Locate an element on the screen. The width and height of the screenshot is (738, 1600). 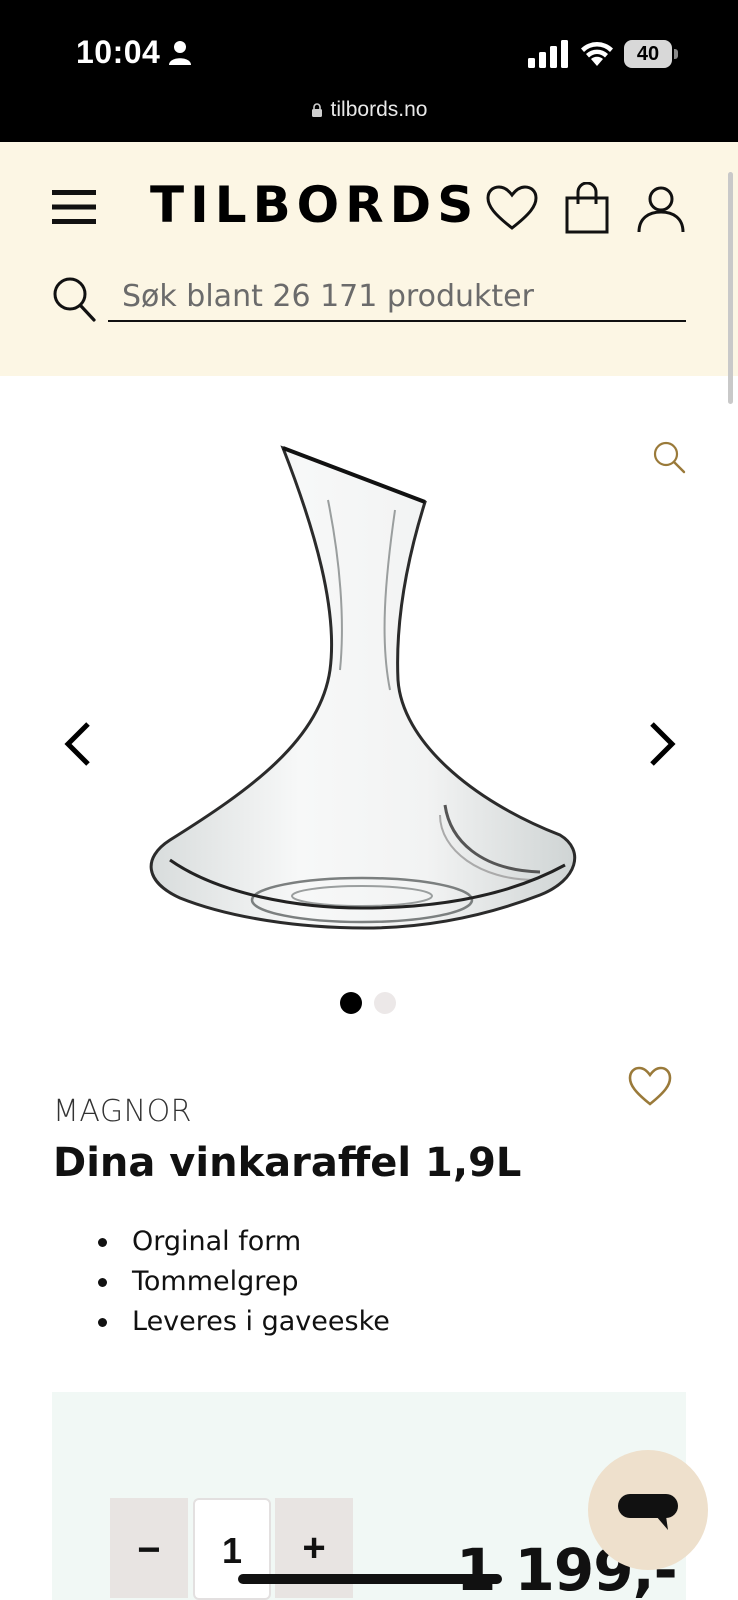
product-title: Dina vinkaraffel 1,9L is located at coordinates (287, 1163).